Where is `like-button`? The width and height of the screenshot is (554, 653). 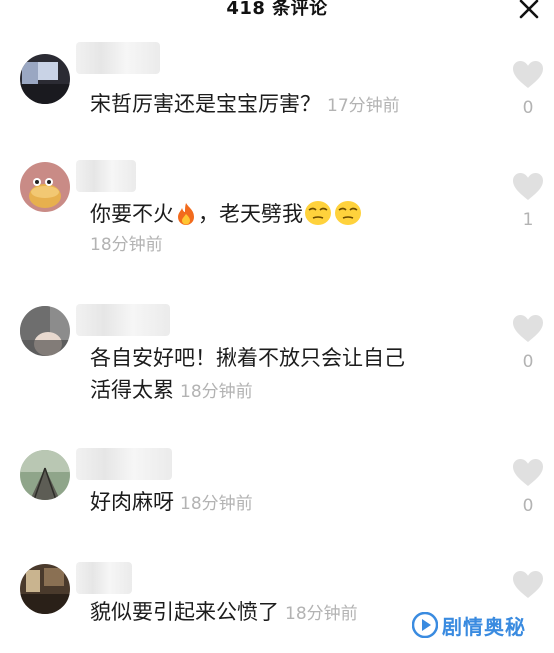
like-button is located at coordinates (528, 585).